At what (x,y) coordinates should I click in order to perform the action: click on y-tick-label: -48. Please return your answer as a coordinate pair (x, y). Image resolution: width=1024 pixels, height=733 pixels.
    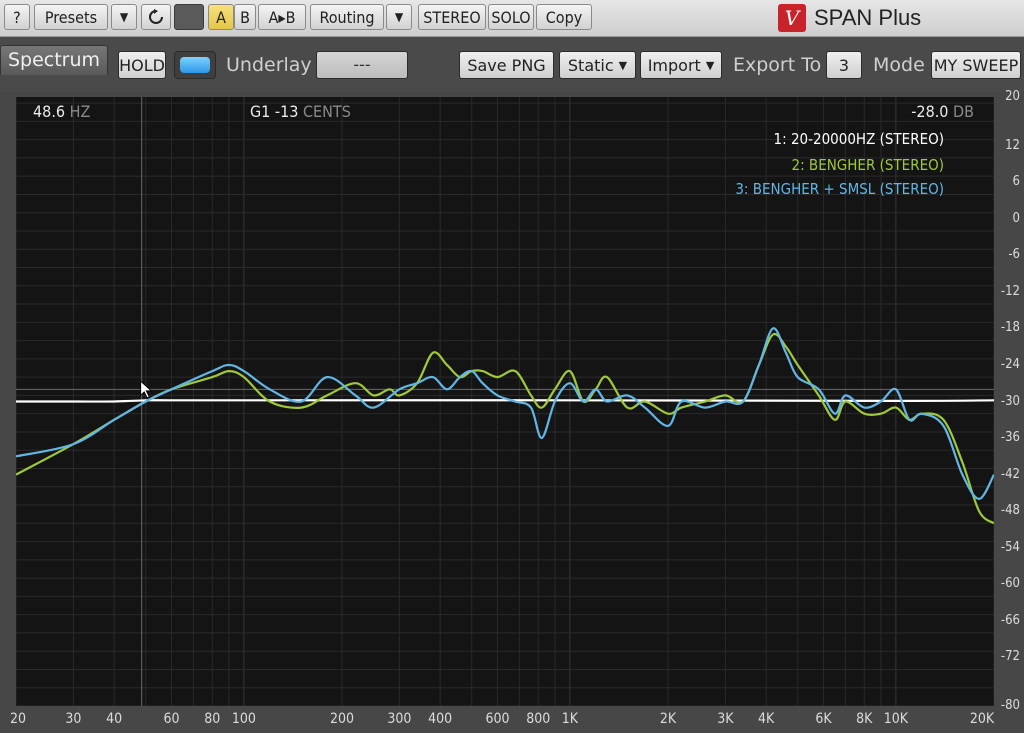
    Looking at the image, I should click on (1010, 511).